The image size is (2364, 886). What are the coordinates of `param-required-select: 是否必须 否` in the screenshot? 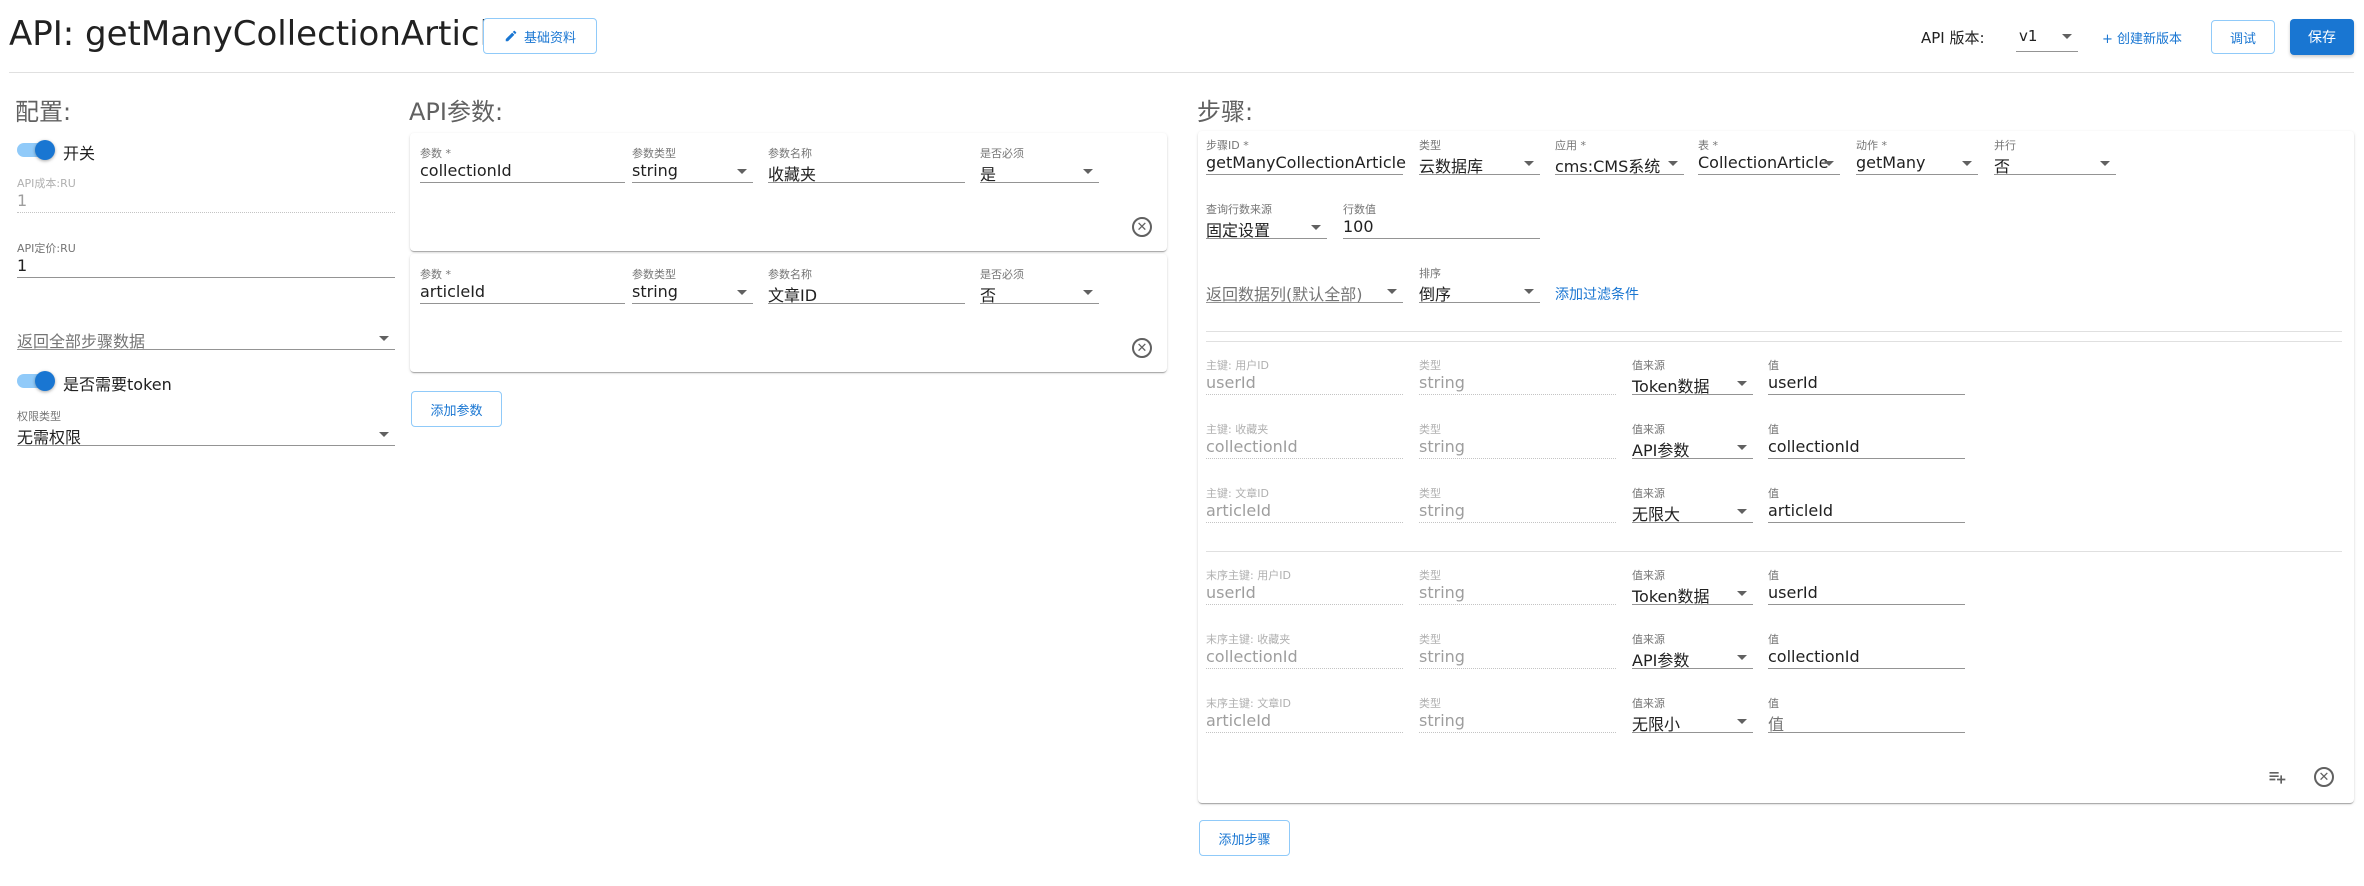 It's located at (1039, 285).